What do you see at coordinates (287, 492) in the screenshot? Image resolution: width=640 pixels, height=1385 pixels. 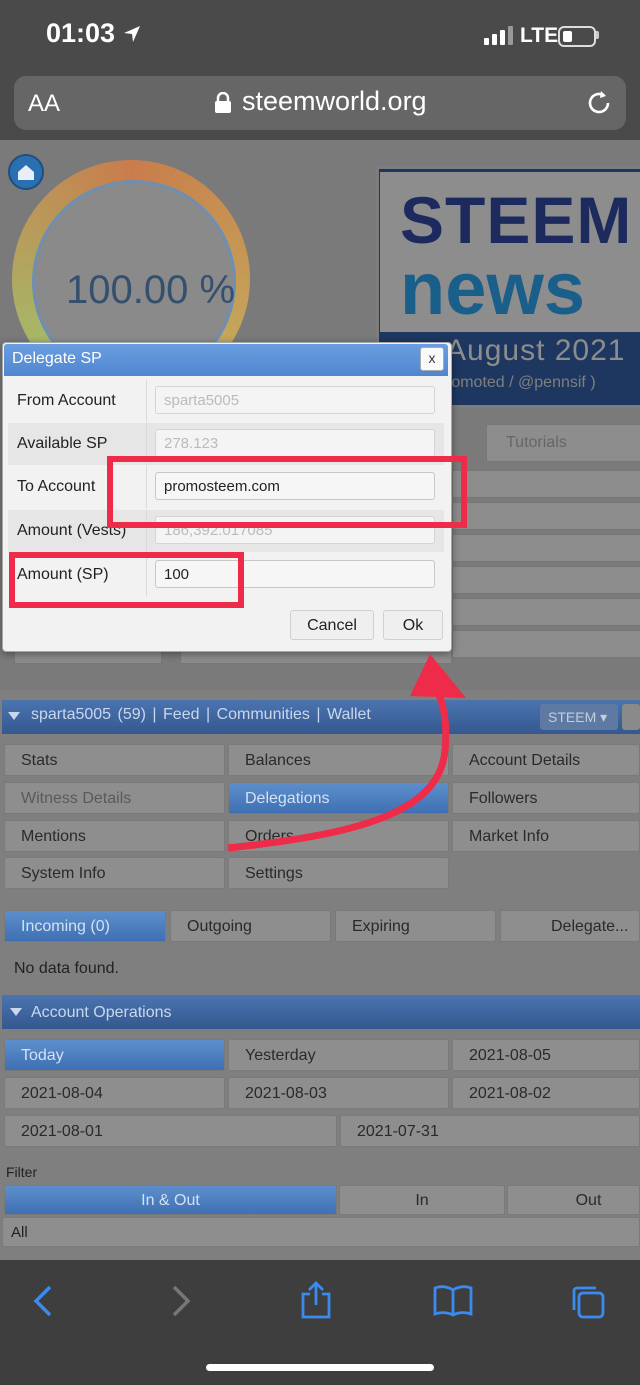 I see `highlight-to-account` at bounding box center [287, 492].